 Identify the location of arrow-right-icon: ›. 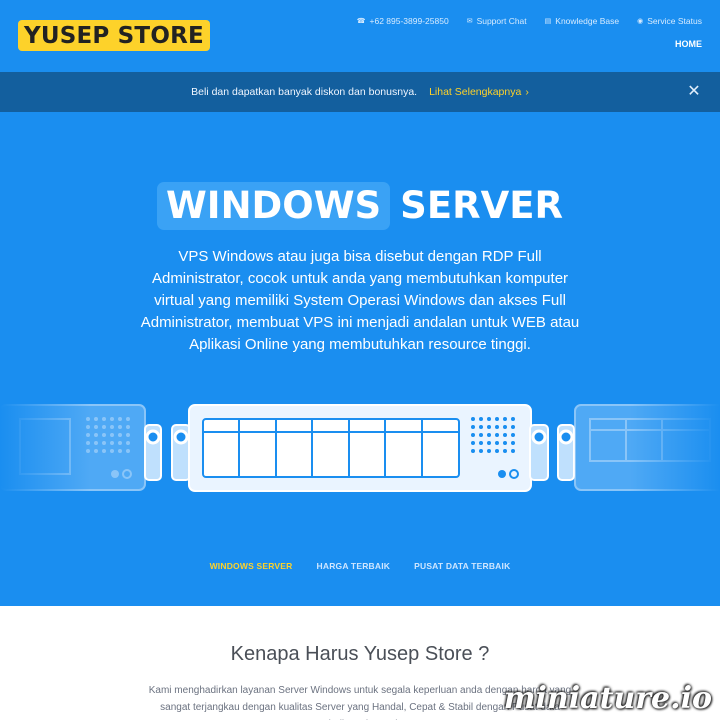
(527, 92).